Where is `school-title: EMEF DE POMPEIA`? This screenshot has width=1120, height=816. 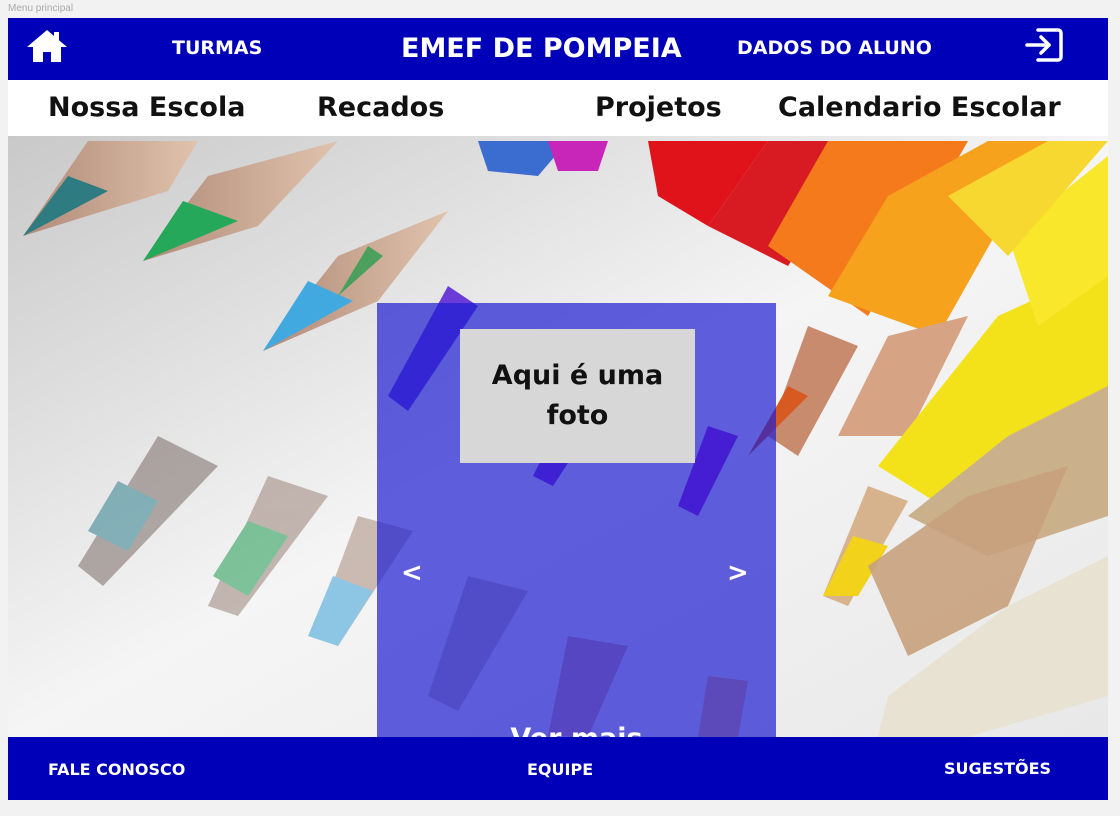
school-title: EMEF DE POMPEIA is located at coordinates (541, 48).